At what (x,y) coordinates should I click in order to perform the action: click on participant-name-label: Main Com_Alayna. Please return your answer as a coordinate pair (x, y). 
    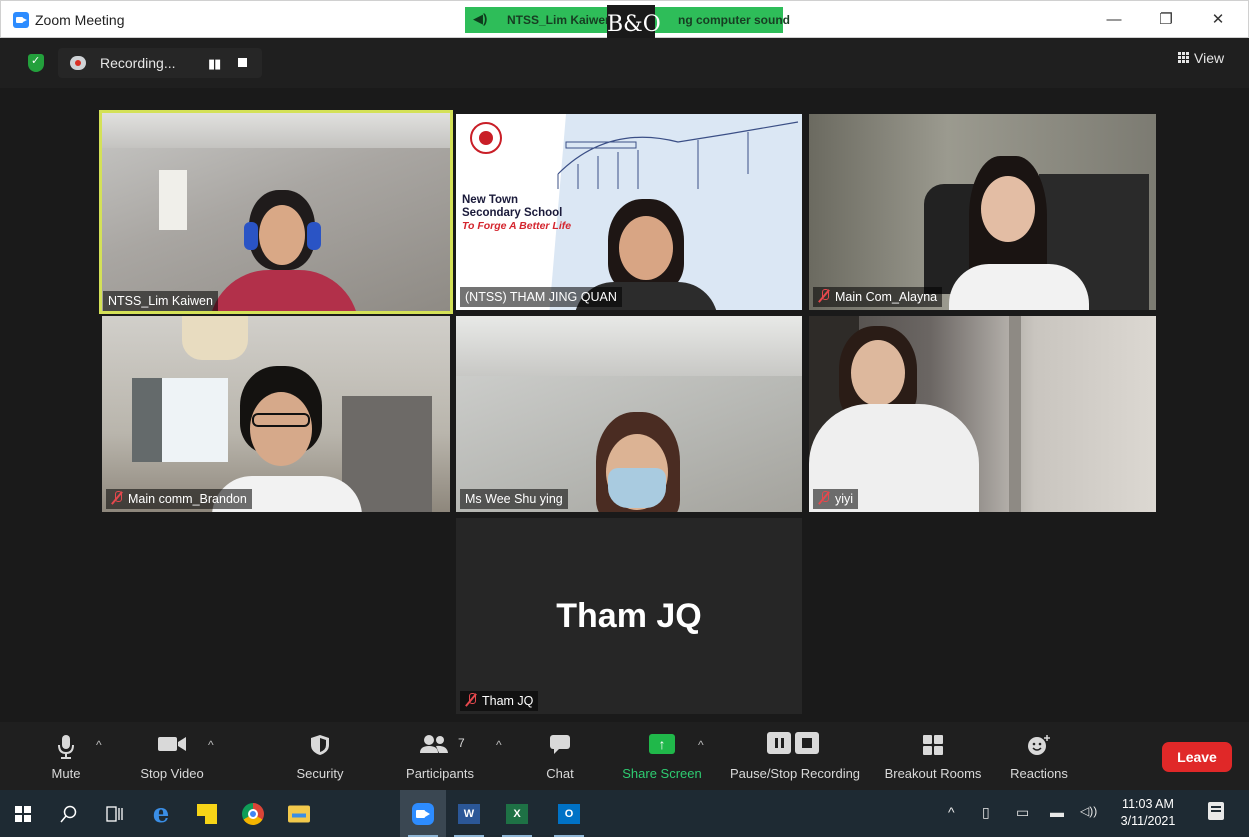
    Looking at the image, I should click on (878, 297).